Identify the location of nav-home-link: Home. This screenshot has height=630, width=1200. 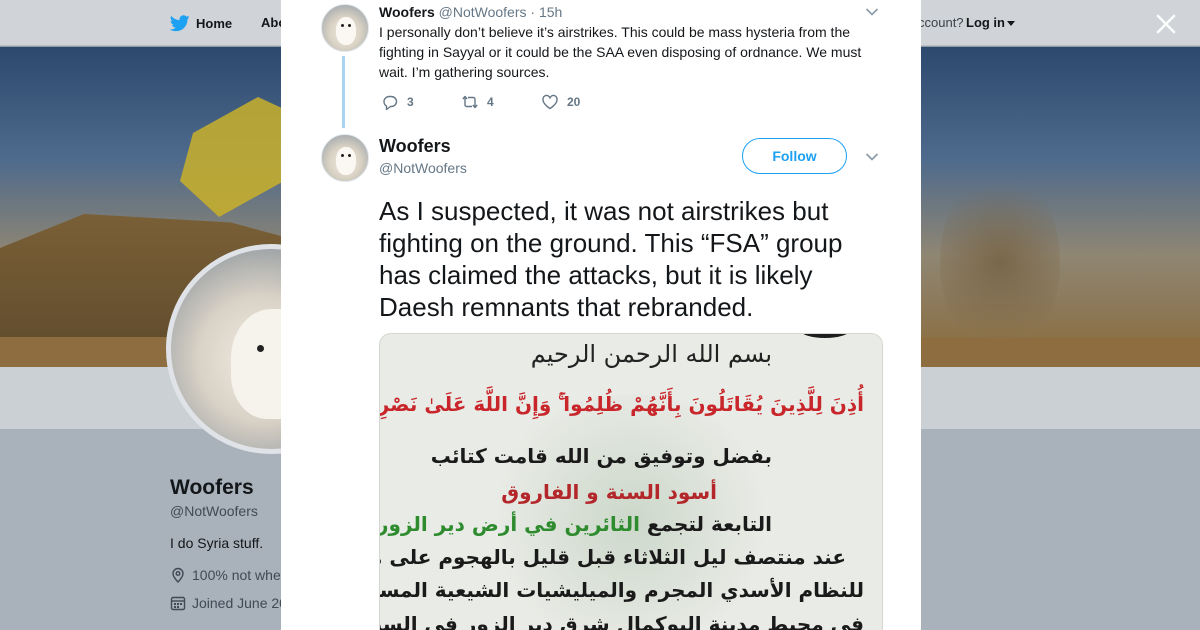
(201, 23).